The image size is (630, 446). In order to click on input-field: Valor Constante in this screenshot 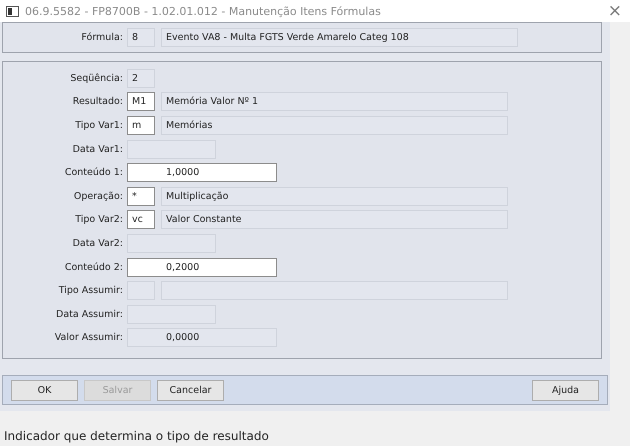, I will do `click(334, 220)`.